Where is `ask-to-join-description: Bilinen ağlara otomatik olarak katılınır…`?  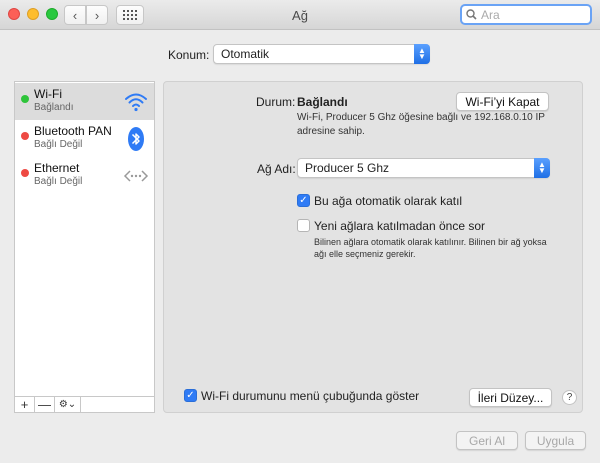
ask-to-join-description: Bilinen ağlara otomatik olarak katılınır… is located at coordinates (430, 248).